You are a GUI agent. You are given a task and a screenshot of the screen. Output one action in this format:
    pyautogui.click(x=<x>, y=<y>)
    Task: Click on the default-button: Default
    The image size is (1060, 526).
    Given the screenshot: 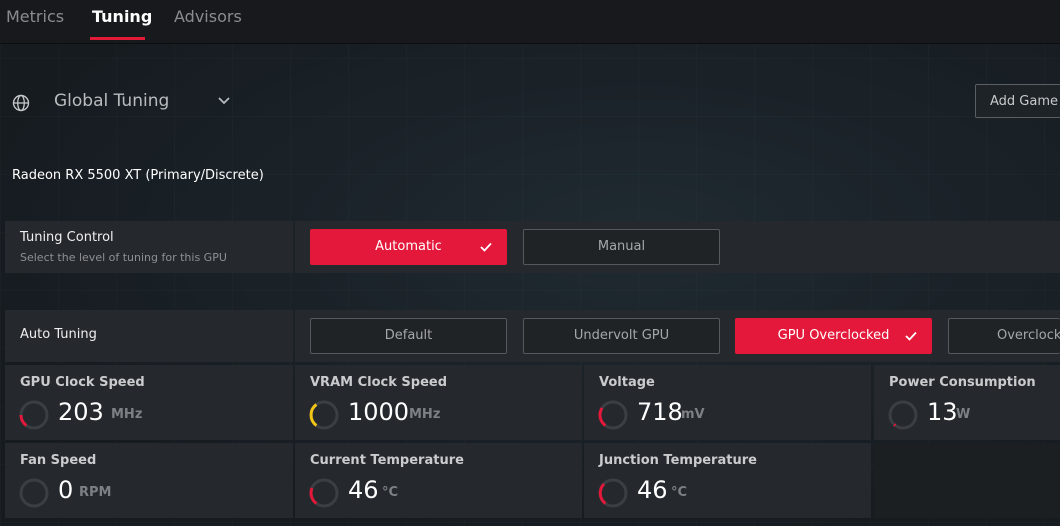 What is the action you would take?
    pyautogui.click(x=408, y=336)
    